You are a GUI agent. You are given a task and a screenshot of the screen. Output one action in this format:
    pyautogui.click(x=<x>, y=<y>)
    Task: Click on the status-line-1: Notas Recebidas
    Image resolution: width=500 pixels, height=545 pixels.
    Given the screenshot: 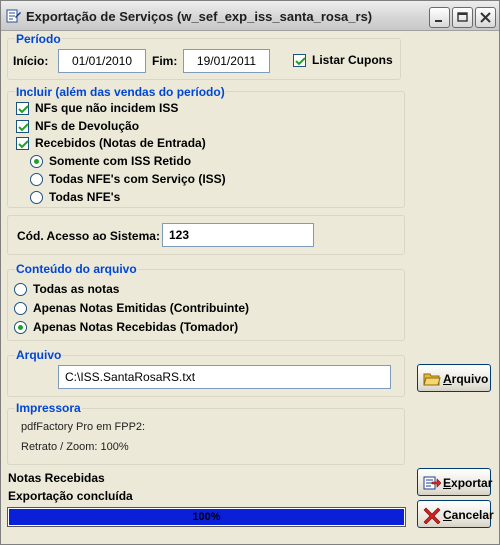 What is the action you would take?
    pyautogui.click(x=56, y=478)
    